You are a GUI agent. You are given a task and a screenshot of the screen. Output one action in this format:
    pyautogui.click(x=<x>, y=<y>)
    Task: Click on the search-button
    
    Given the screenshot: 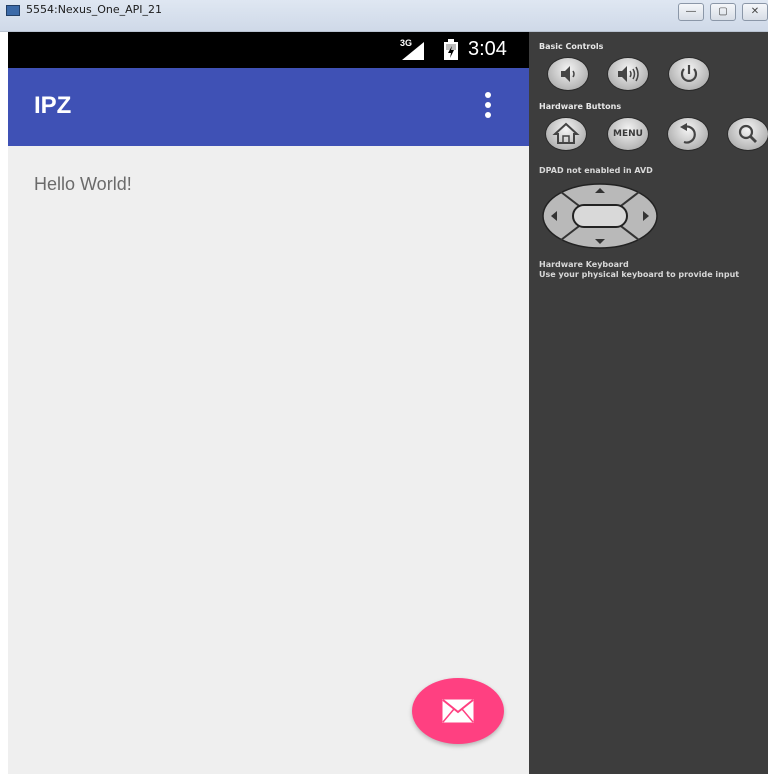 What is the action you would take?
    pyautogui.click(x=747, y=134)
    